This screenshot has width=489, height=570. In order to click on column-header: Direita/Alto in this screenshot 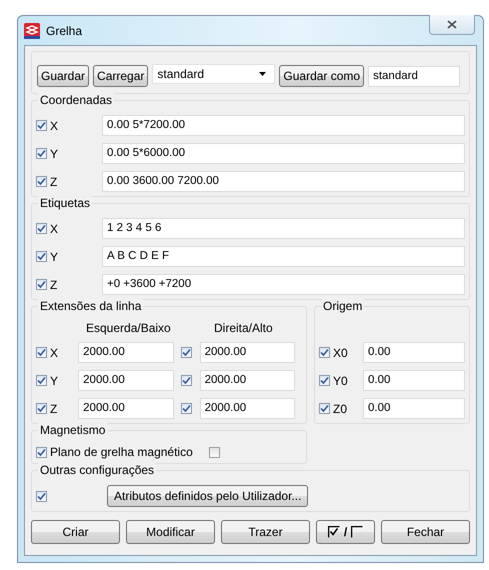, I will do `click(243, 328)`.